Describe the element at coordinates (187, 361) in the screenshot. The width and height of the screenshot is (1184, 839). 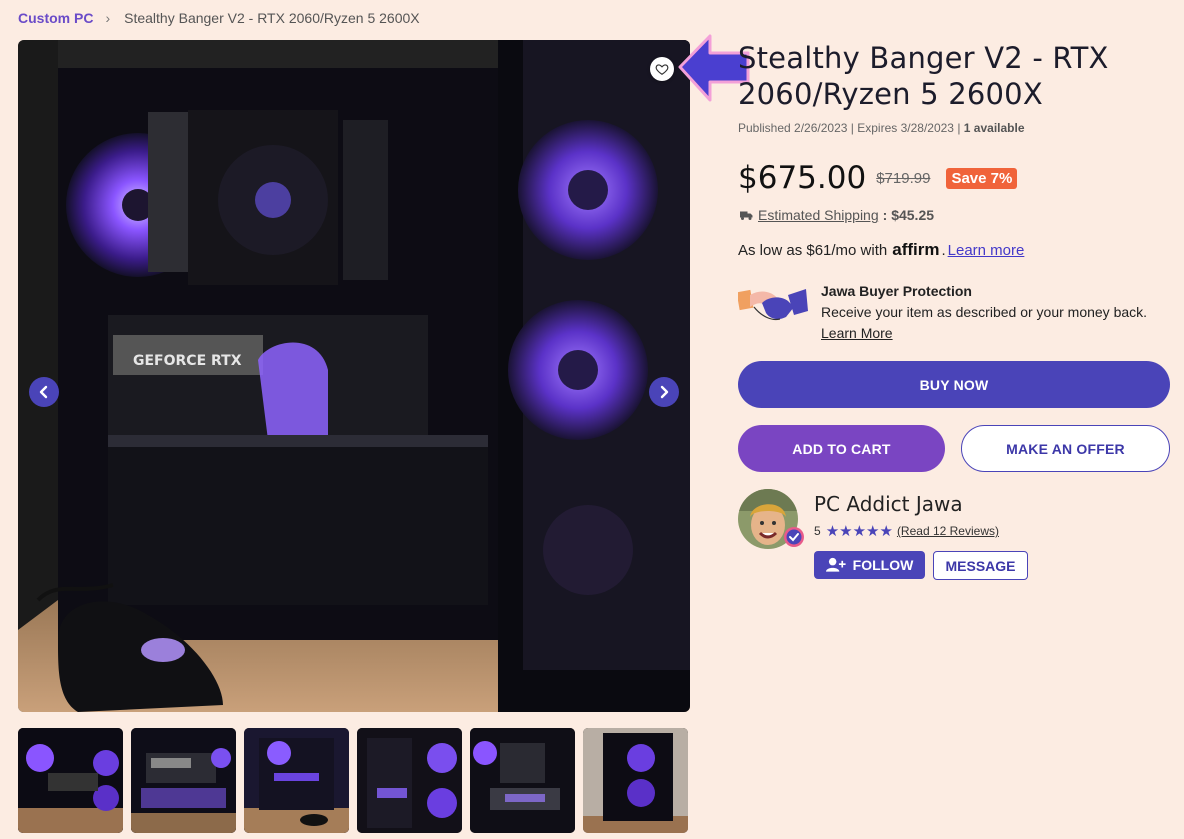
I see `svg-text: GEFORCE RTX` at that location.